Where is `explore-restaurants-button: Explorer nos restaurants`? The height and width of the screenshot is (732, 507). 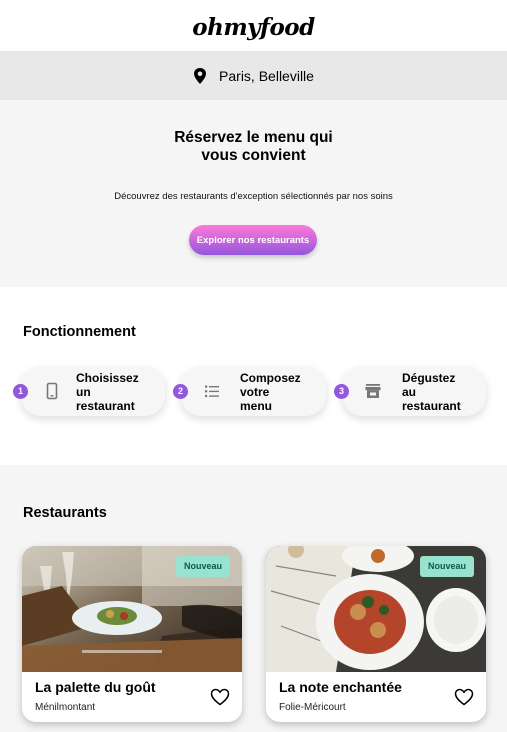
explore-restaurants-button: Explorer nos restaurants is located at coordinates (253, 240).